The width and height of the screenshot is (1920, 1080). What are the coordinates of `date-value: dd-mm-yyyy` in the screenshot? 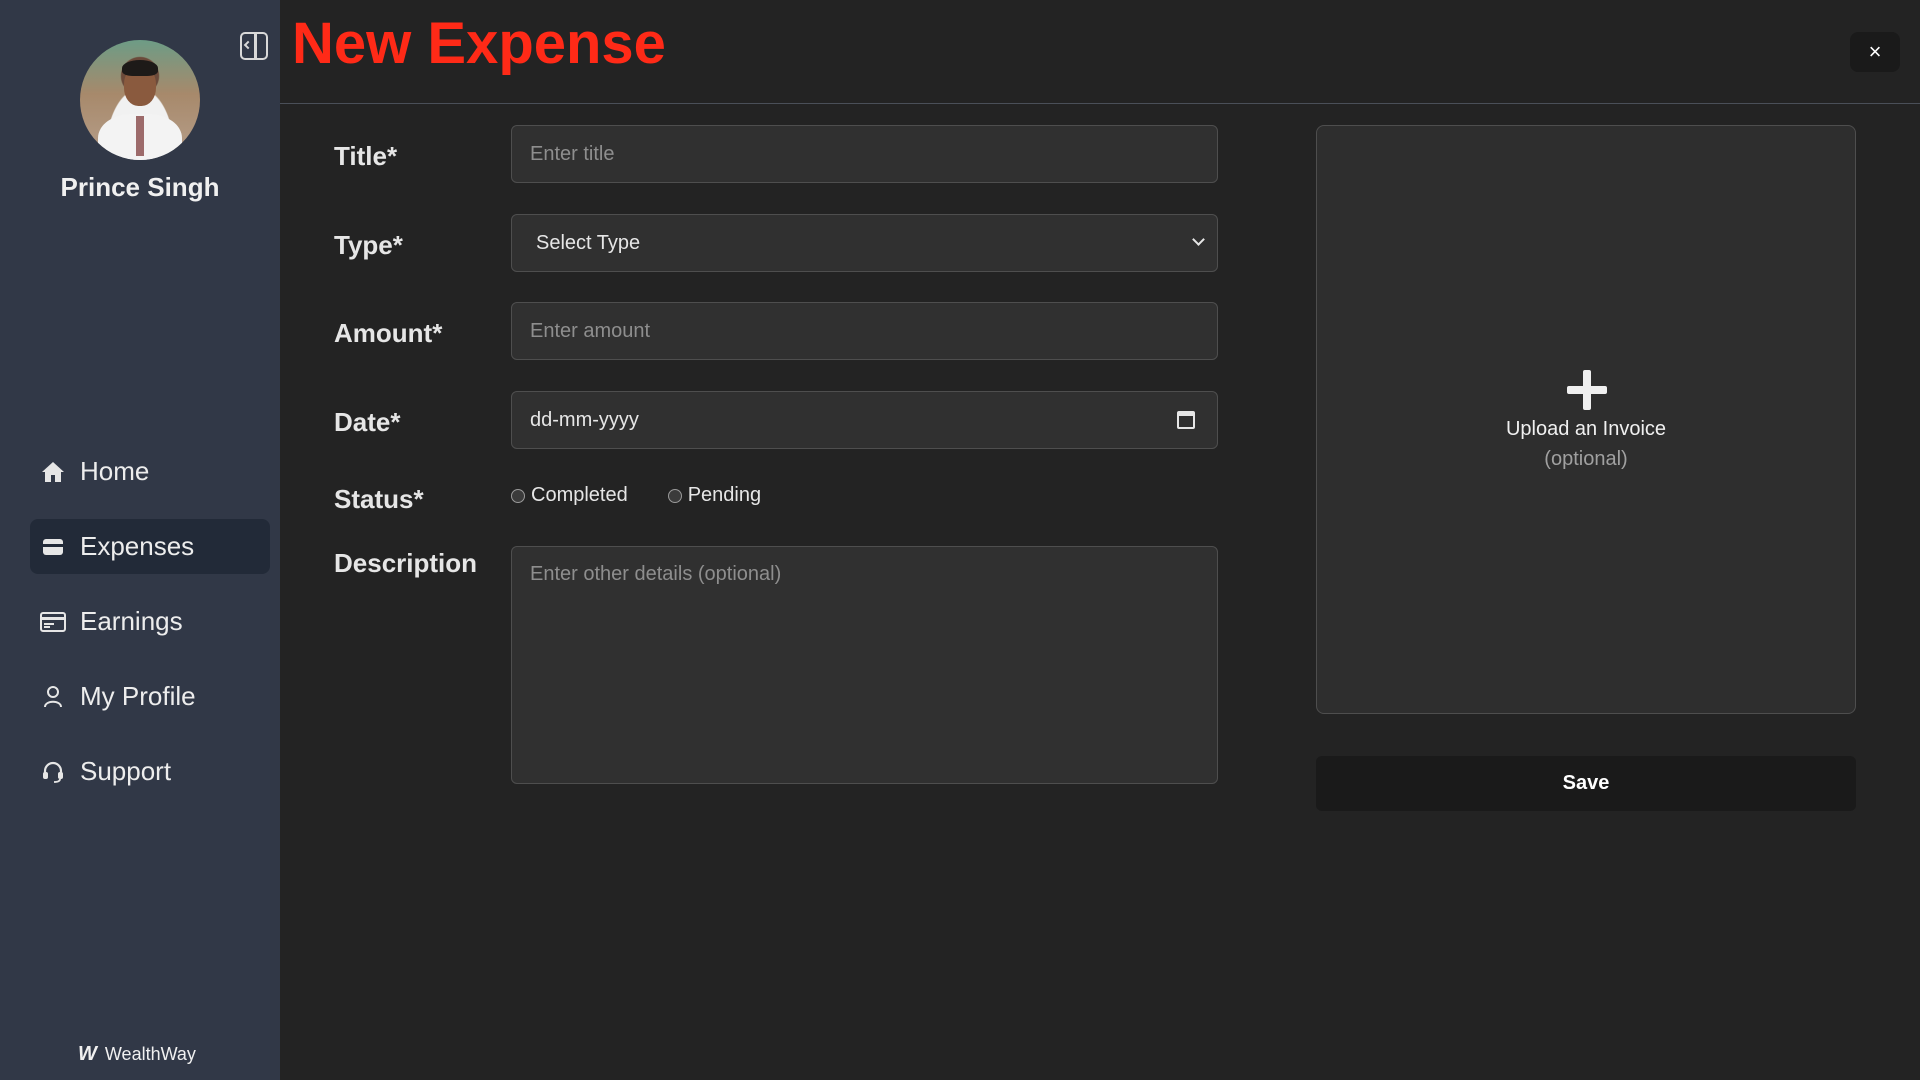 It's located at (584, 419).